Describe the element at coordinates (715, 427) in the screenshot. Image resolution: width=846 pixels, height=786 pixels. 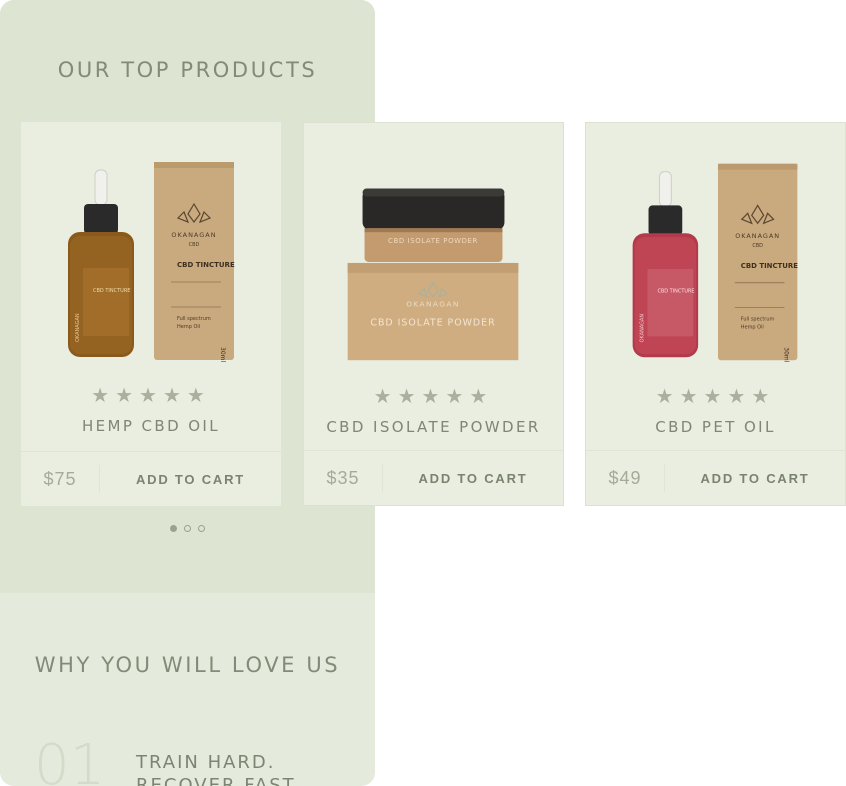
I see `product-name: CBD PET OIL` at that location.